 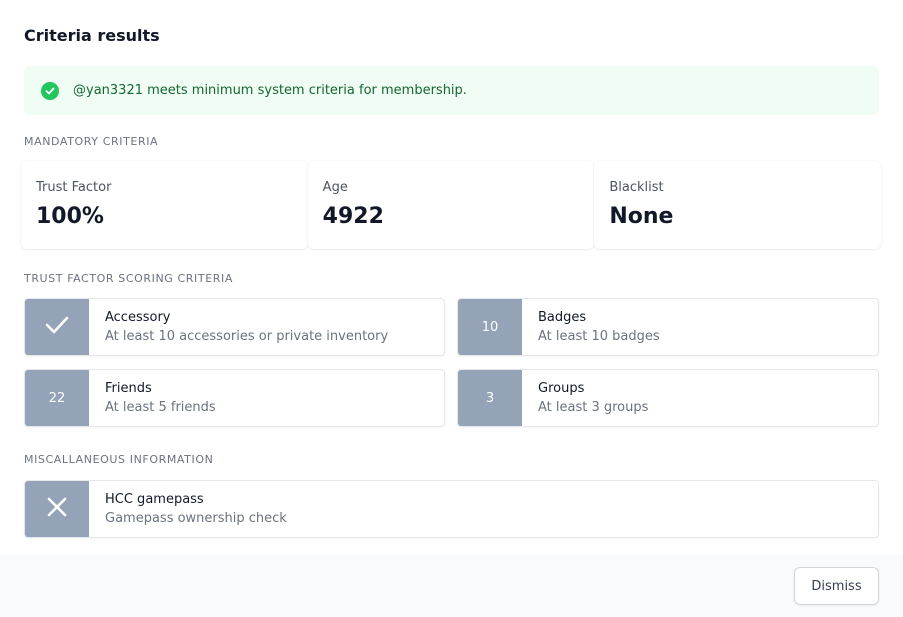 I want to click on check-icon, so click(x=57, y=327).